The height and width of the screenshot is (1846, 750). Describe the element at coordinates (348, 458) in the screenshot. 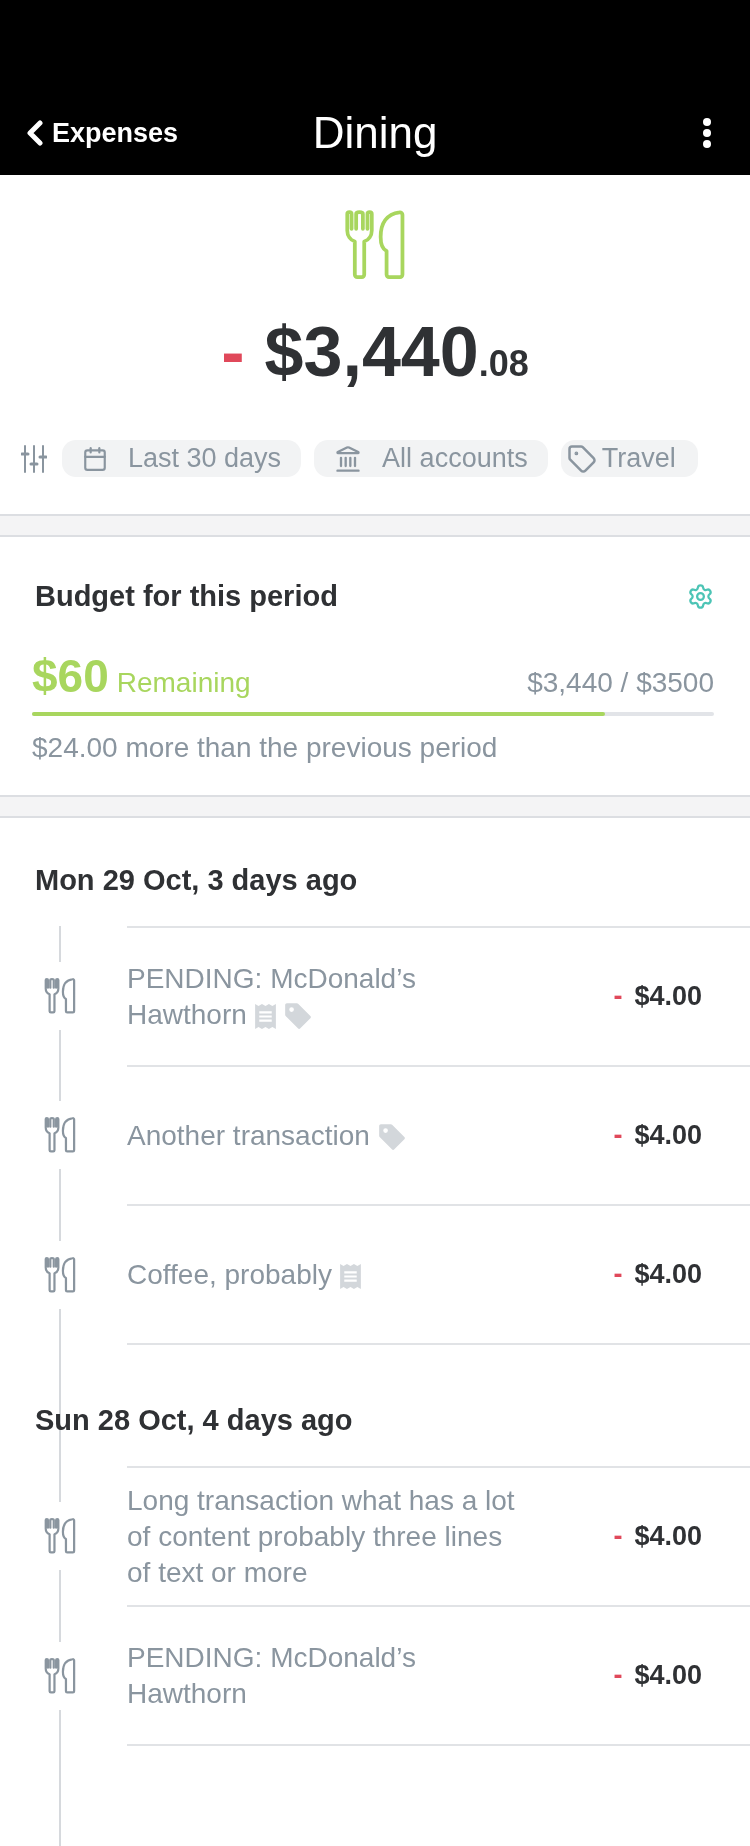

I see `bank-icon` at that location.